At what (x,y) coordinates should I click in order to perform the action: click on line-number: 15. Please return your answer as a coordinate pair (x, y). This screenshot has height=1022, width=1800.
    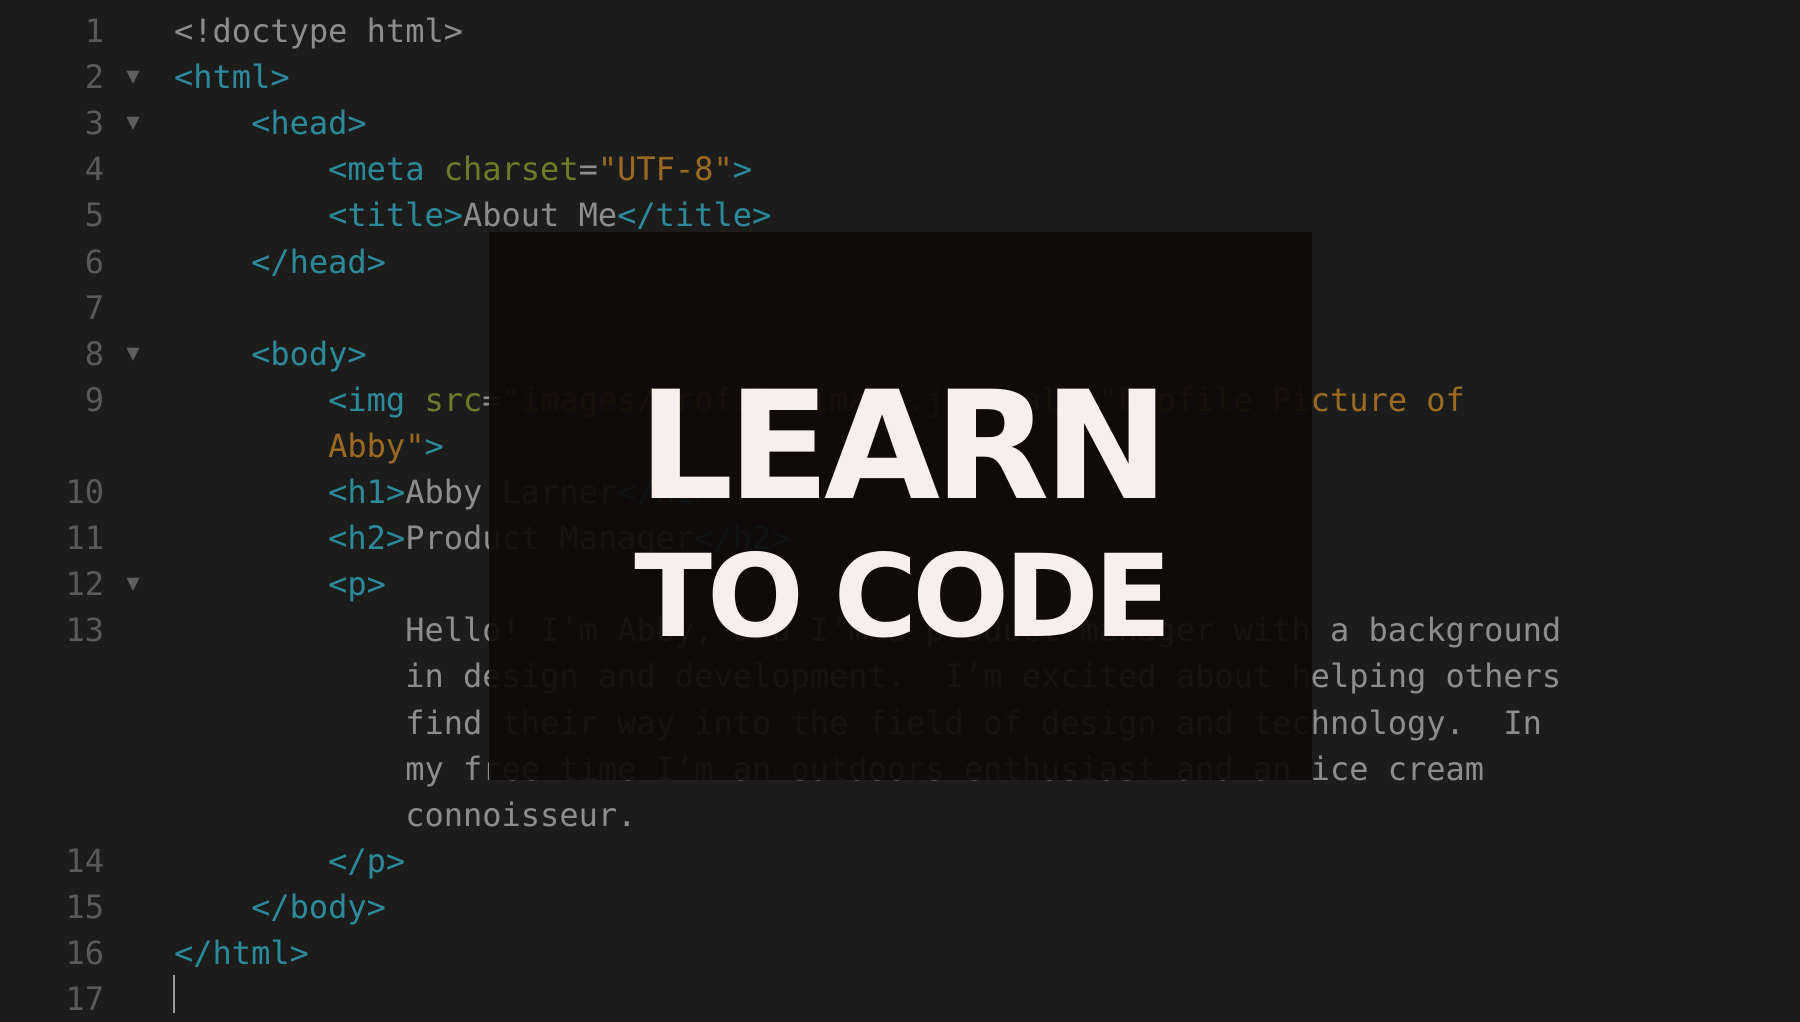
    Looking at the image, I should click on (84, 906).